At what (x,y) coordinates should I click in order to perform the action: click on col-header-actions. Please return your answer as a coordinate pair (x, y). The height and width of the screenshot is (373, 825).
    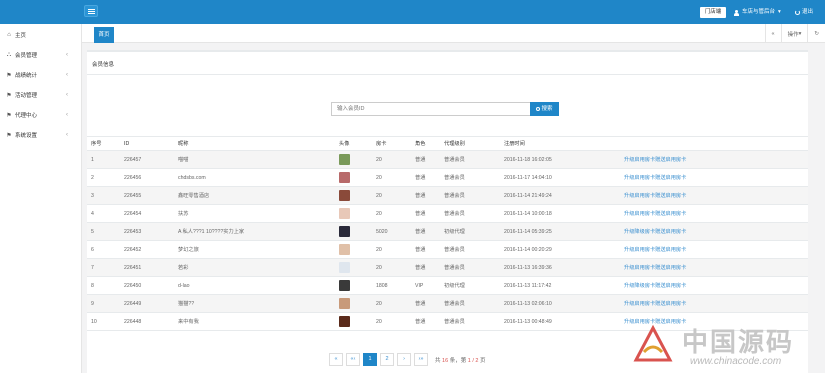
    Looking at the image, I should click on (716, 143).